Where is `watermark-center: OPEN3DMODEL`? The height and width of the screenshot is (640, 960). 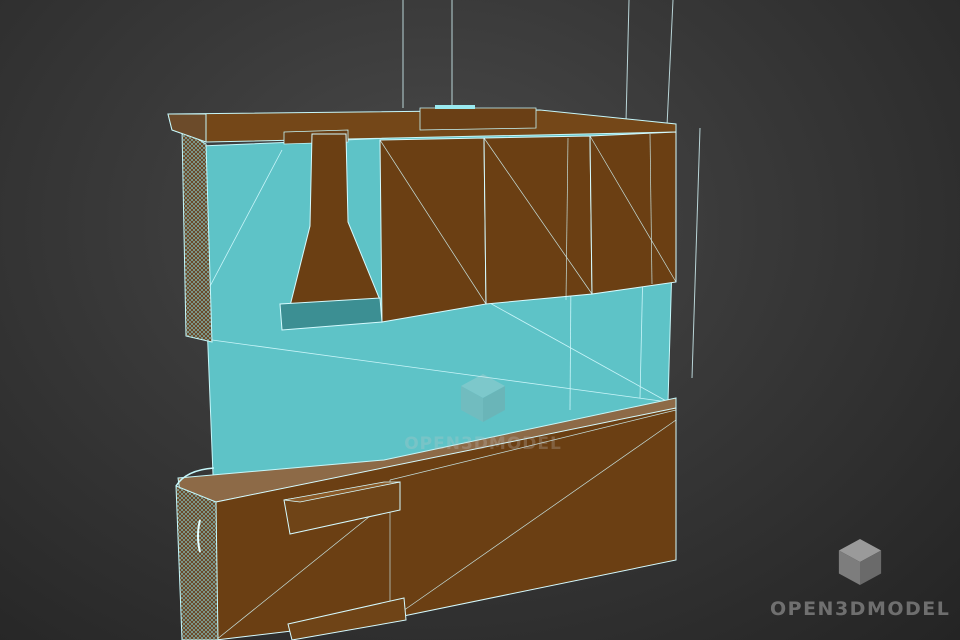 watermark-center: OPEN3DMODEL is located at coordinates (483, 417).